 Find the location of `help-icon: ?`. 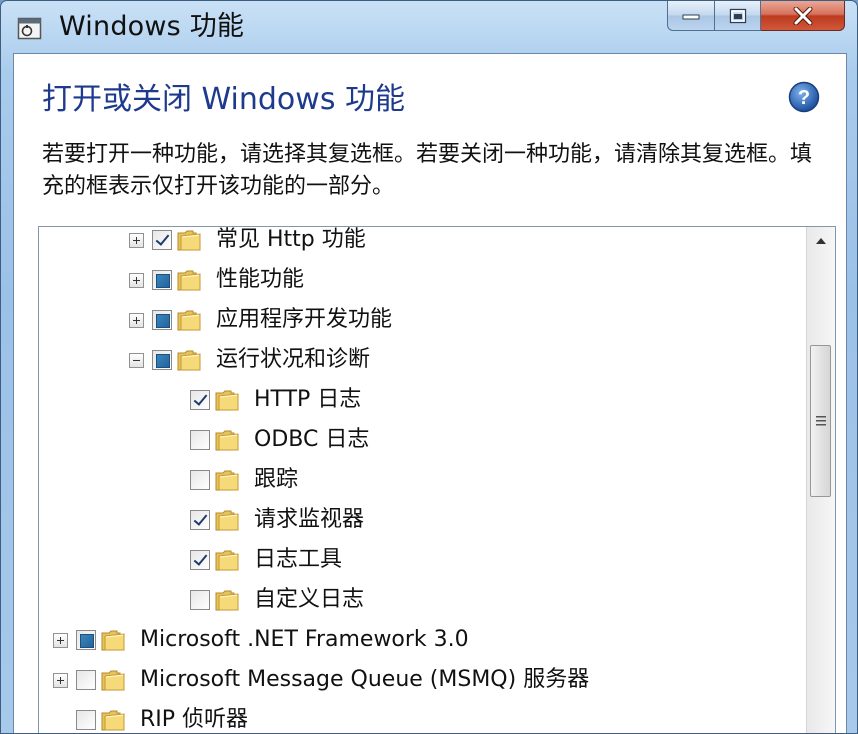

help-icon: ? is located at coordinates (804, 97).